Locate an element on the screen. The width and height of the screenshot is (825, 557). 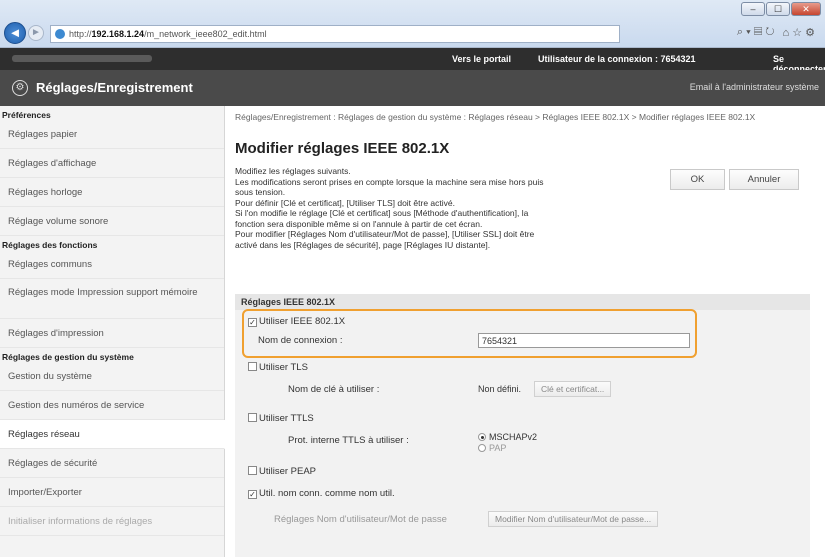
use-peap-label: Utiliser PEAP is located at coordinates (288, 471).